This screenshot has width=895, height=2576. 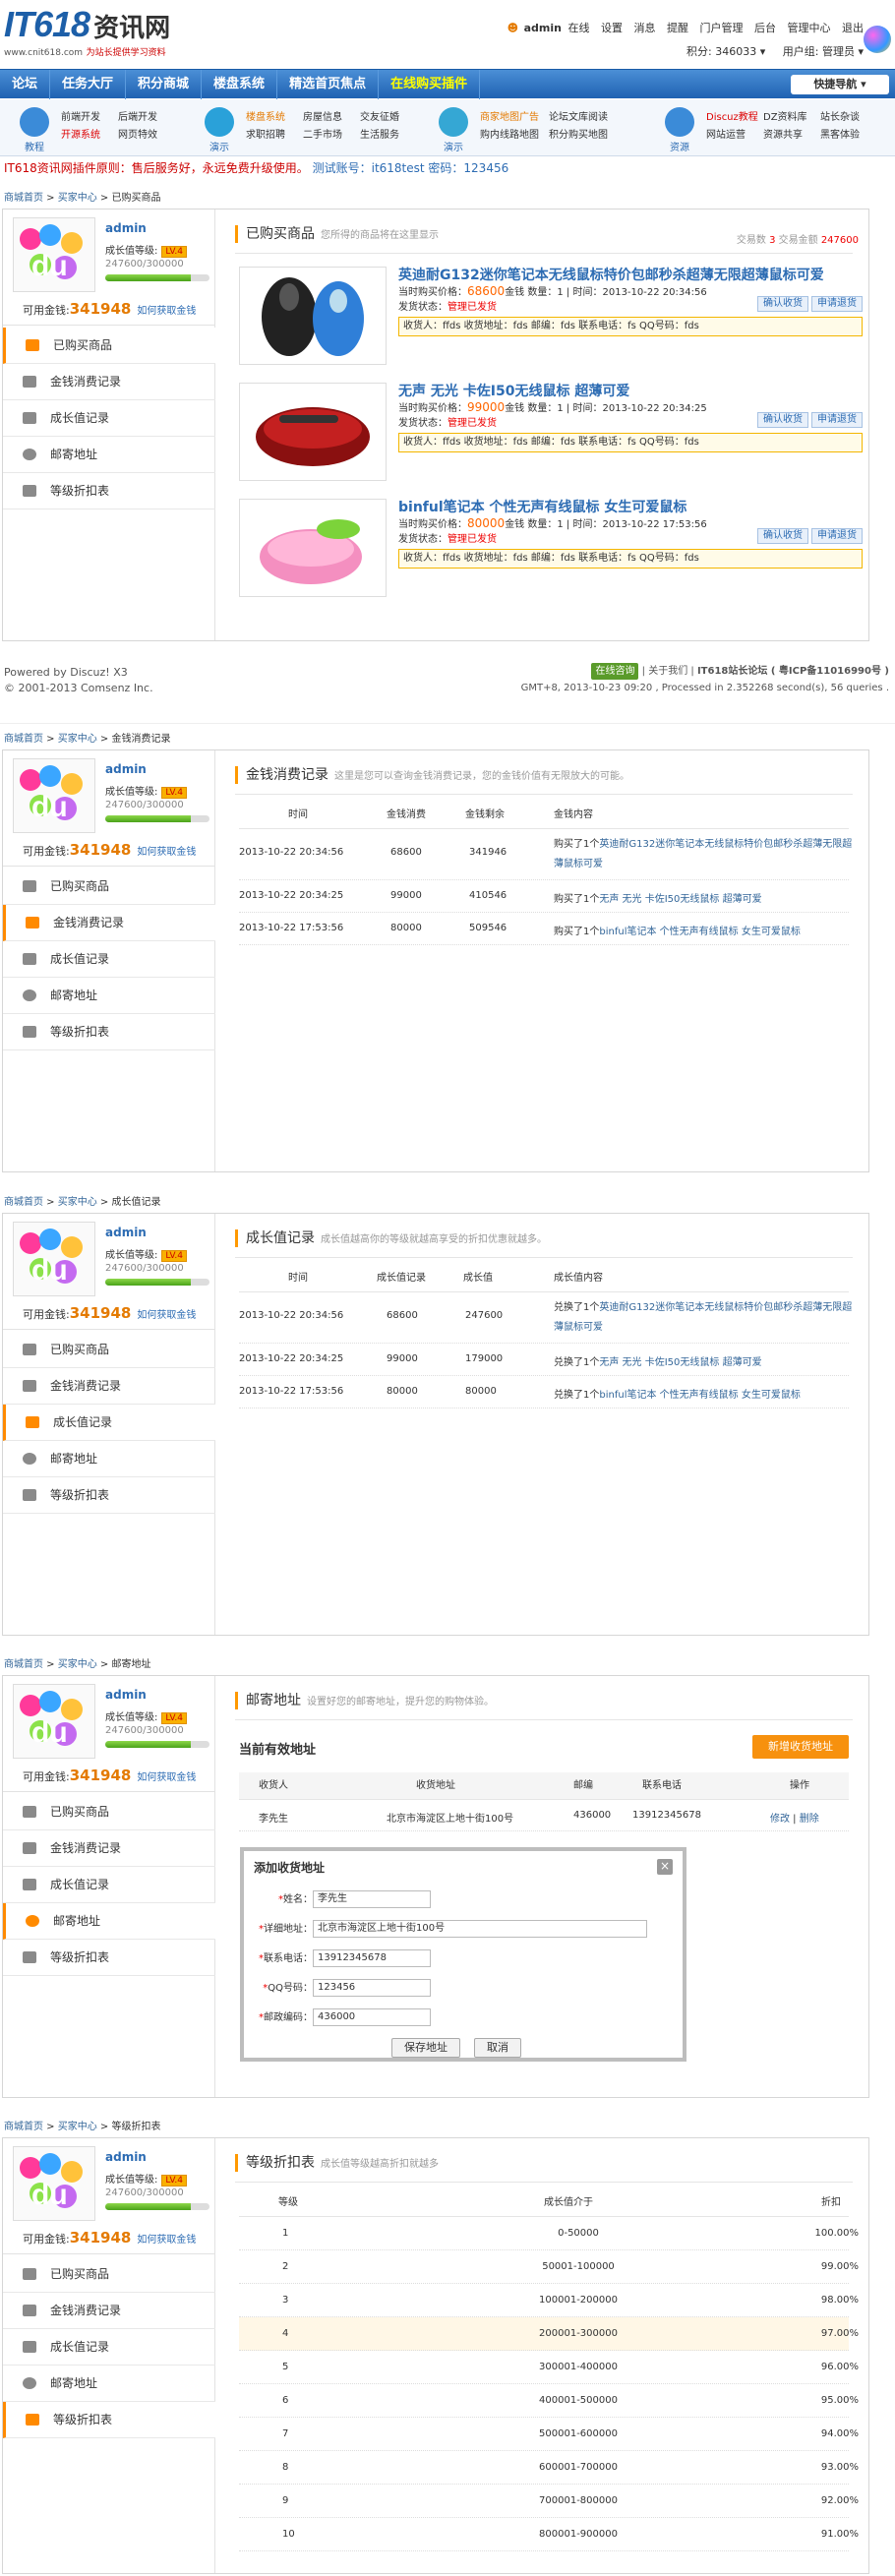 What do you see at coordinates (791, 118) in the screenshot?
I see `cat-link: DZ资料库` at bounding box center [791, 118].